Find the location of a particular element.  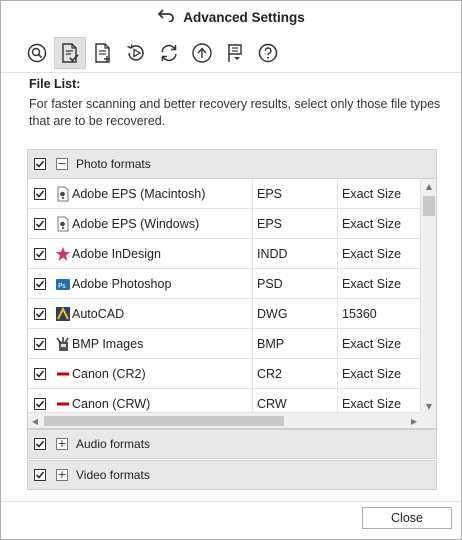

vertical-scrollbar: ▲ ▼ is located at coordinates (428, 296).